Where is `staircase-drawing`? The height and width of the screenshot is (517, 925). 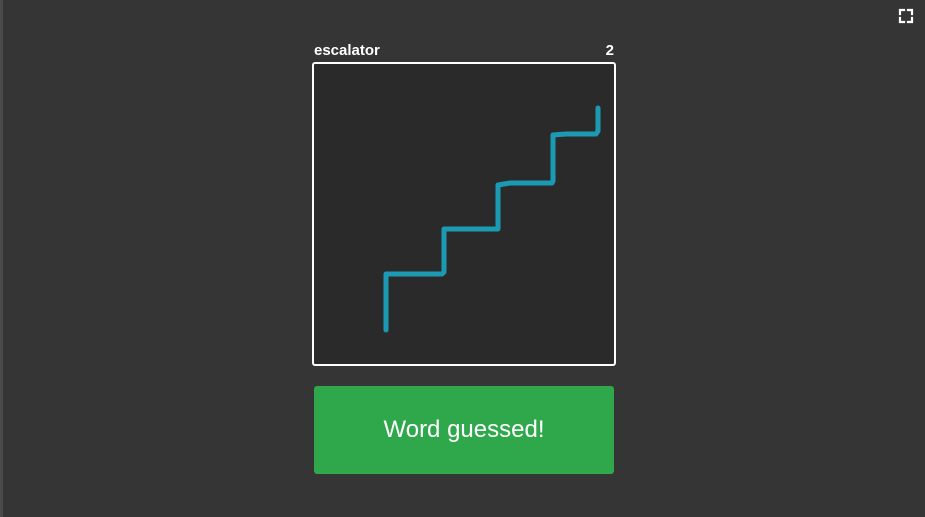
staircase-drawing is located at coordinates (492, 219).